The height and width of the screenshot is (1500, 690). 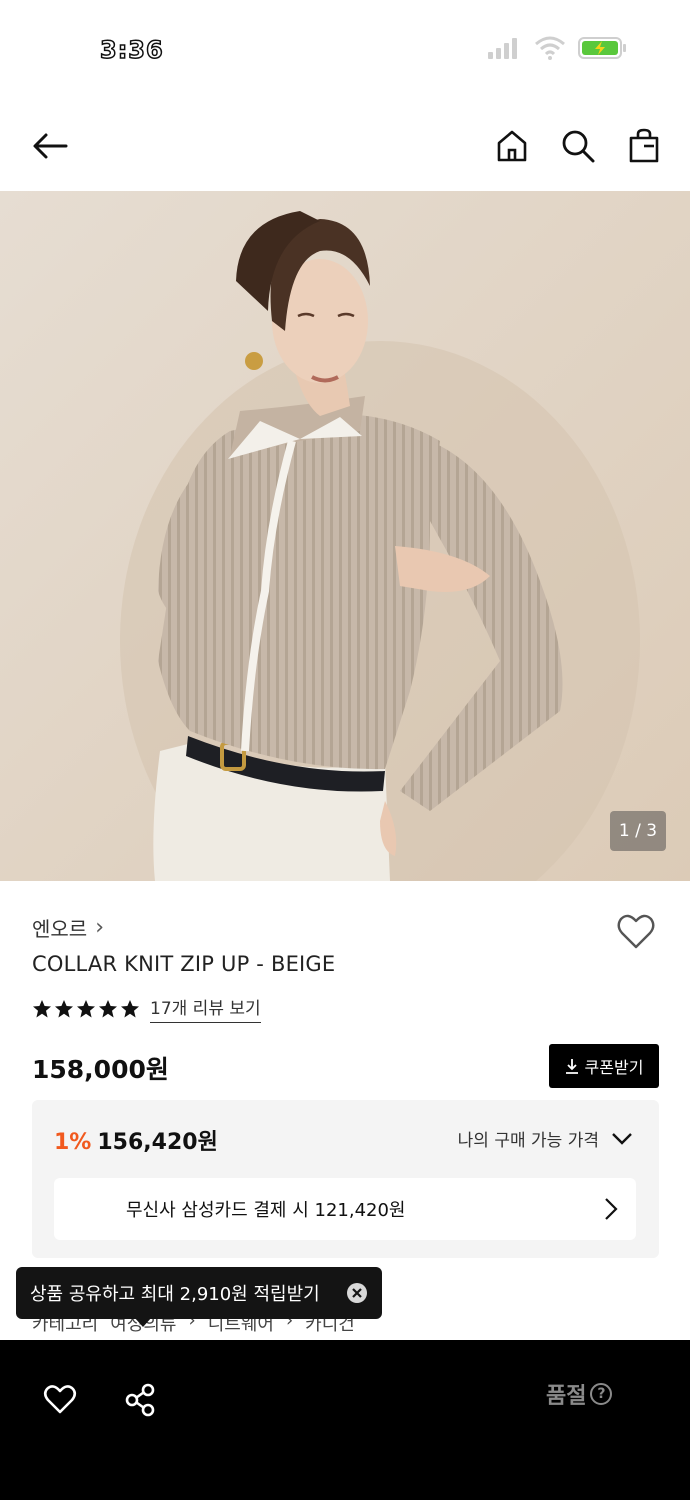 What do you see at coordinates (184, 964) in the screenshot?
I see `product-name: COLLAR KNIT ZIP UP - BEIGE` at bounding box center [184, 964].